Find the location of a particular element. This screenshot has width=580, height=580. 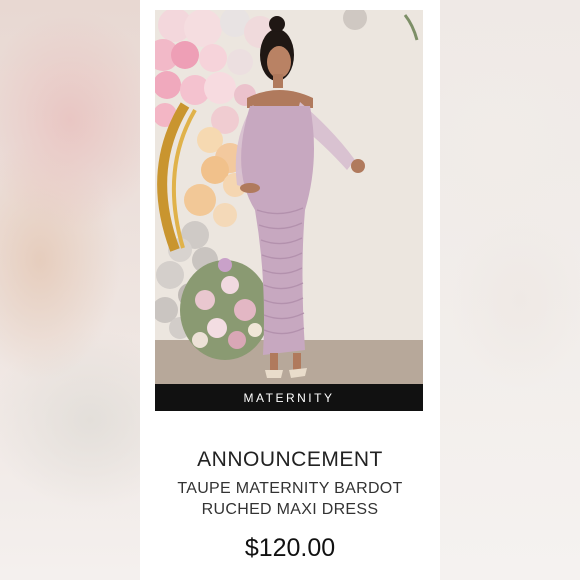

category-badge-label: MATERNITY is located at coordinates (289, 397).